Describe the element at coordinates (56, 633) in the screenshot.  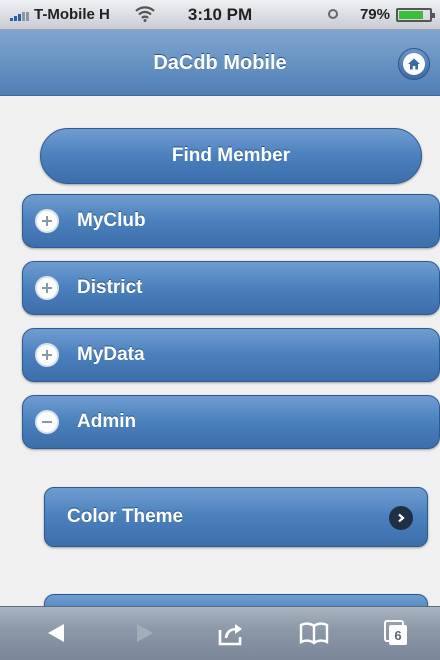
I see `back-arrow-icon` at that location.